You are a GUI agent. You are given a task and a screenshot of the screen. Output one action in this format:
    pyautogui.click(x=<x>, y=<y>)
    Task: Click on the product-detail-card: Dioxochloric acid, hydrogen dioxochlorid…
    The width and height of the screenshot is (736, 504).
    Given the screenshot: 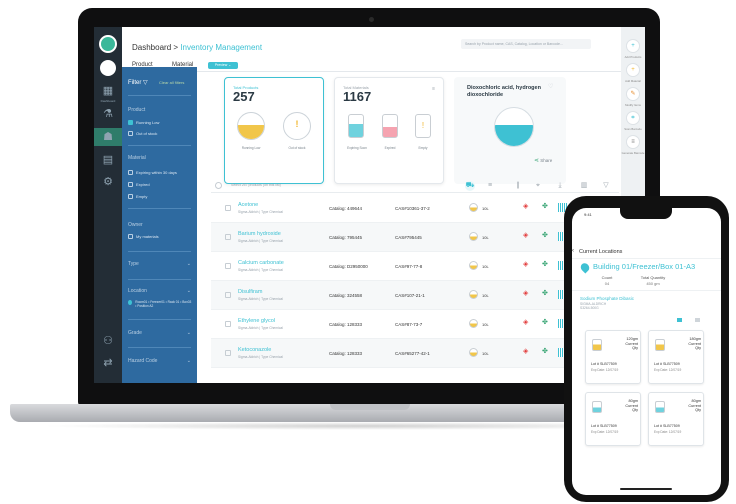 What is the action you would take?
    pyautogui.click(x=510, y=130)
    